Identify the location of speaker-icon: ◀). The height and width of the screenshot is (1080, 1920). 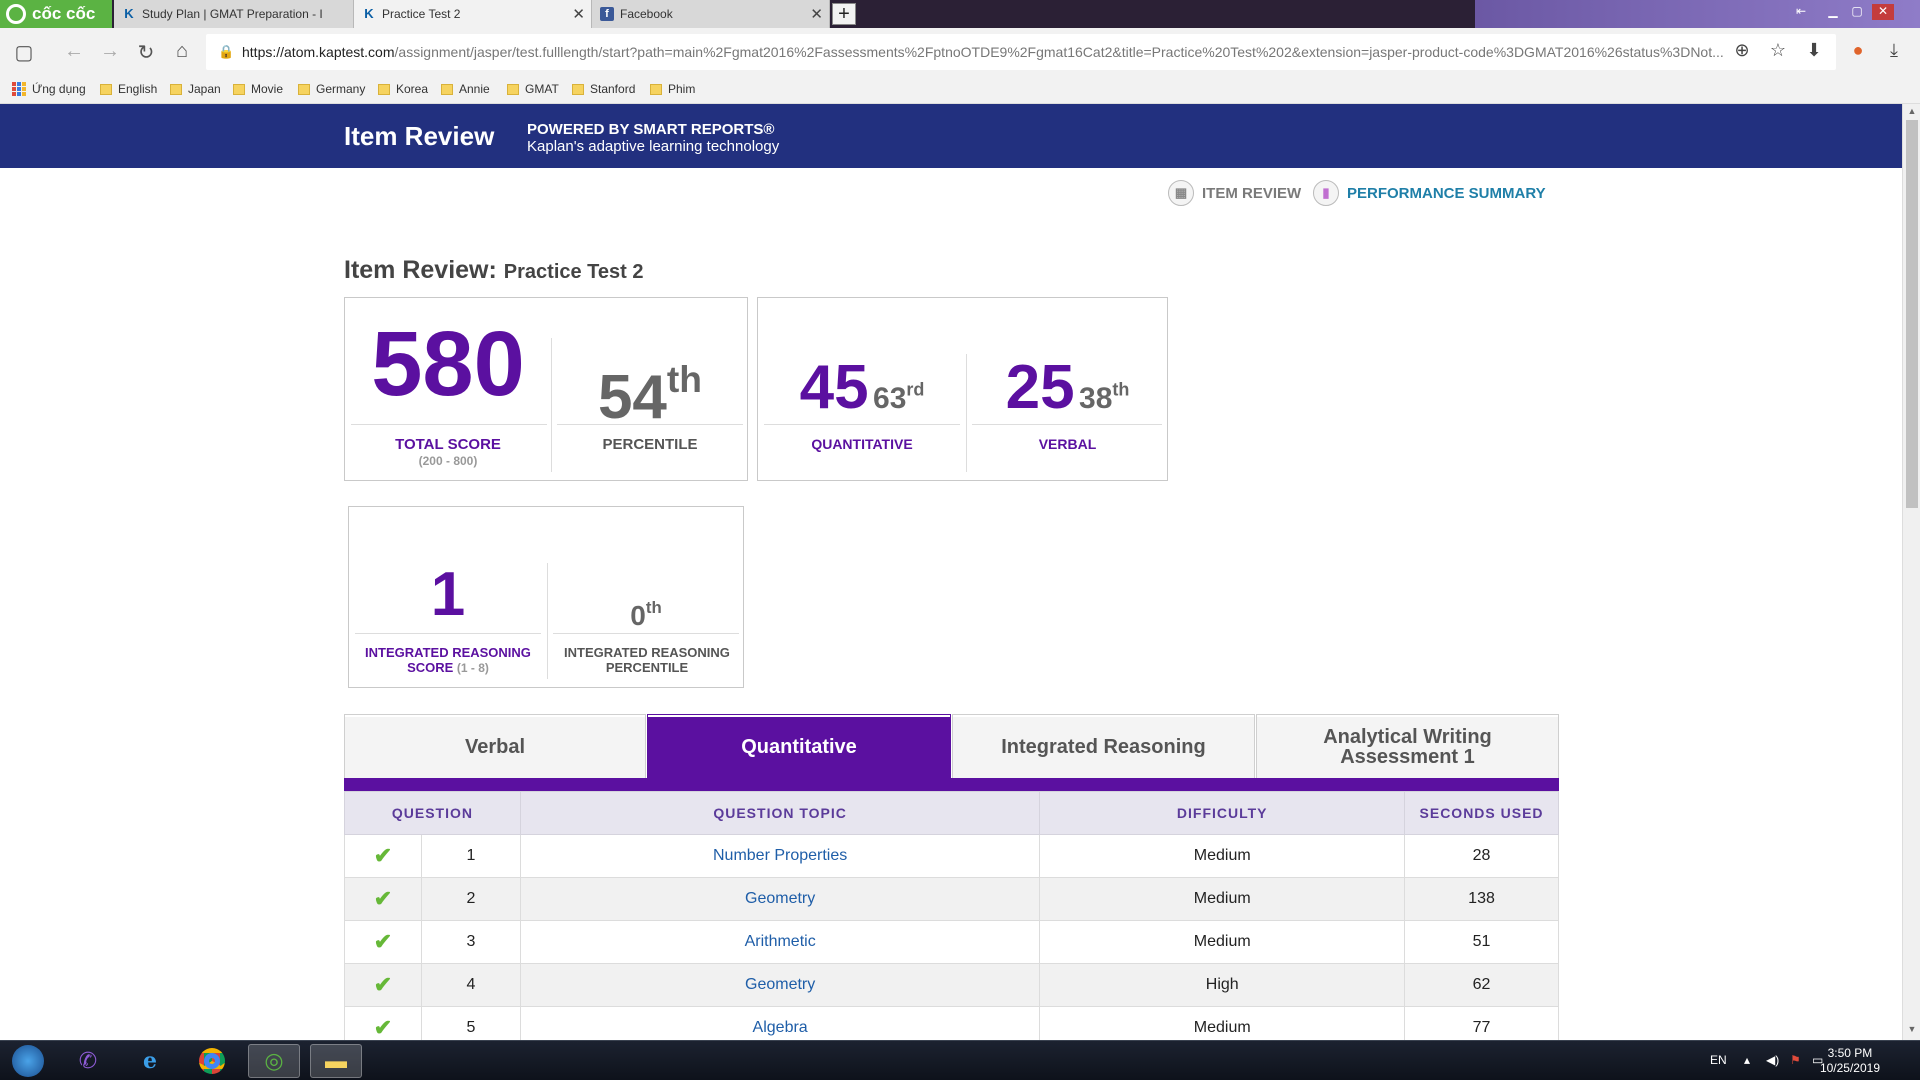
(1772, 1060).